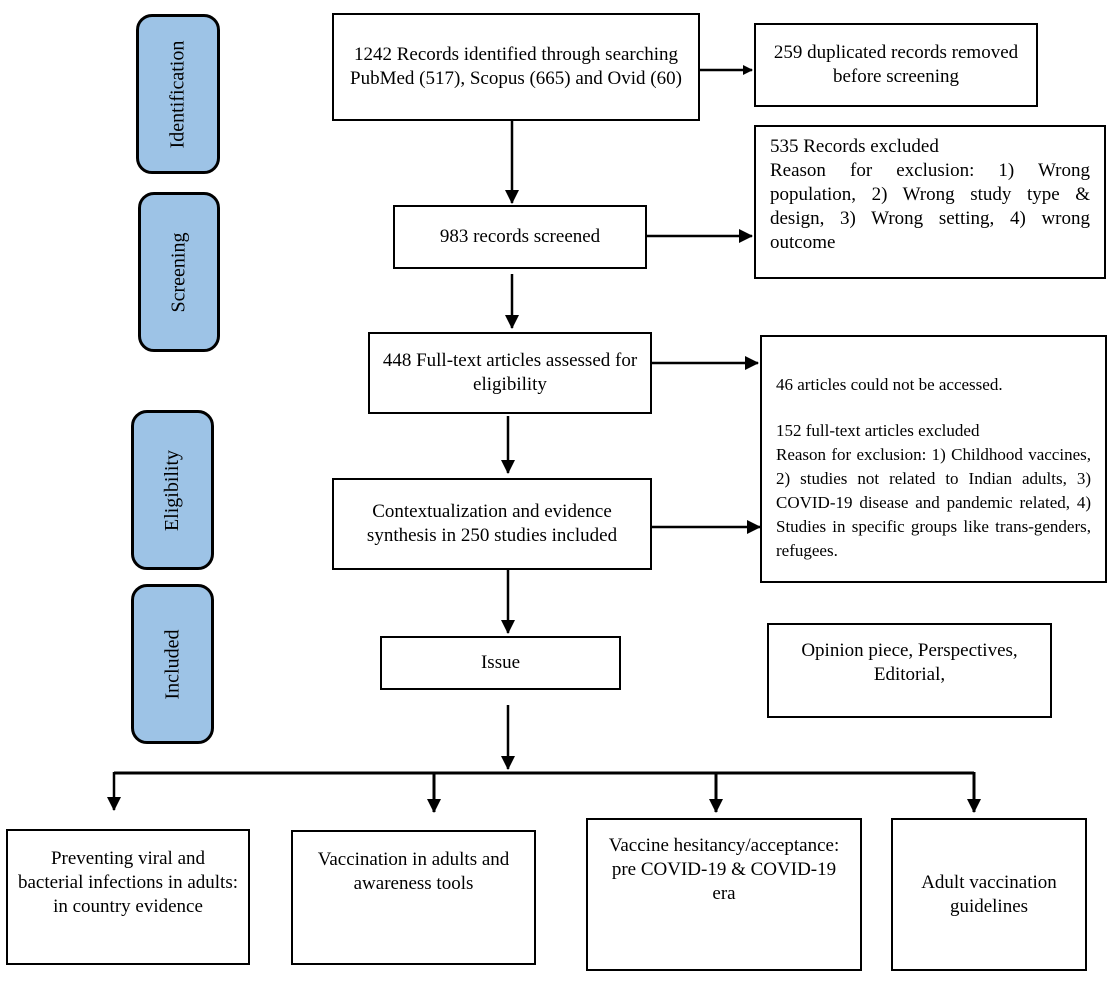  I want to click on screened-text: 983 records screened, so click(520, 236).